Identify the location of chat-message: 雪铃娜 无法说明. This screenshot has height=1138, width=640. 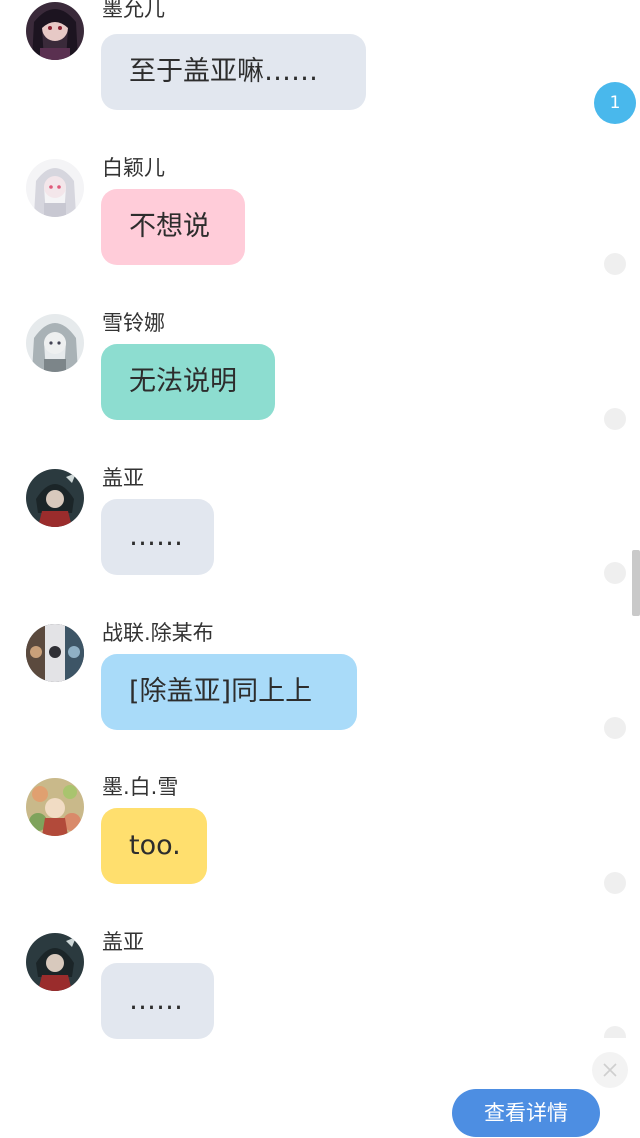
(300, 370).